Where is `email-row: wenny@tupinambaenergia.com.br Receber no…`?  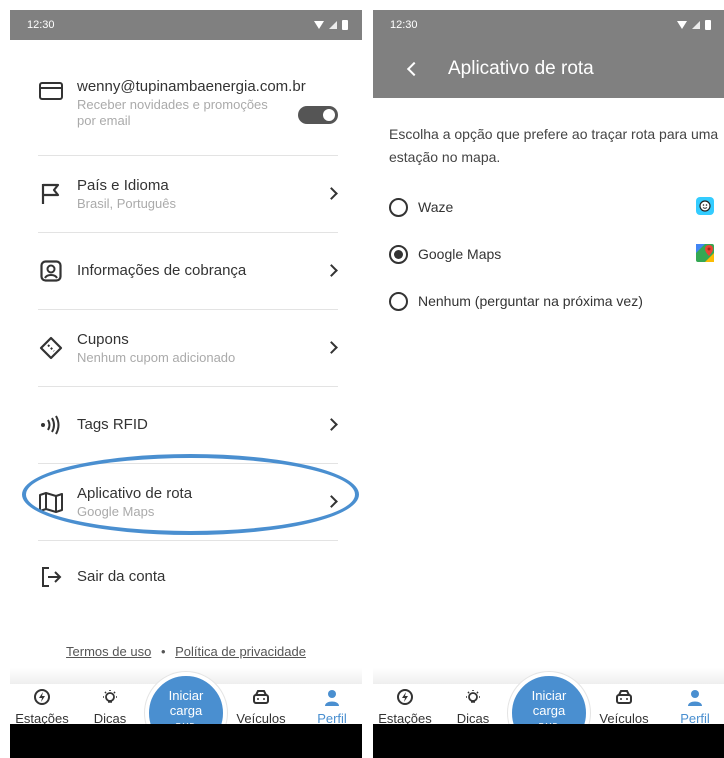
email-row: wenny@tupinambaenergia.com.br Receber no… is located at coordinates (188, 106).